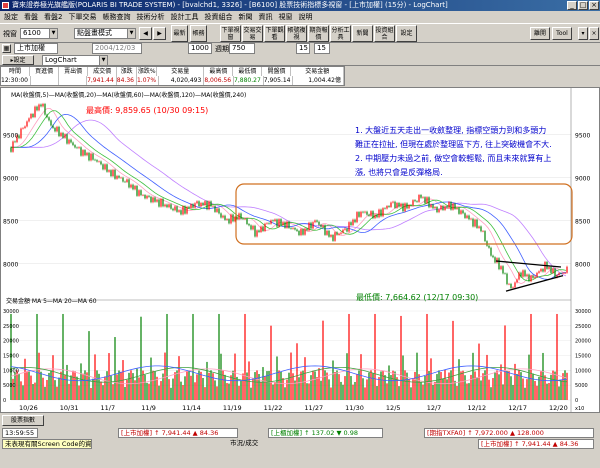  What do you see at coordinates (572, 5) in the screenshot?
I see `minimize-button: _` at bounding box center [572, 5].